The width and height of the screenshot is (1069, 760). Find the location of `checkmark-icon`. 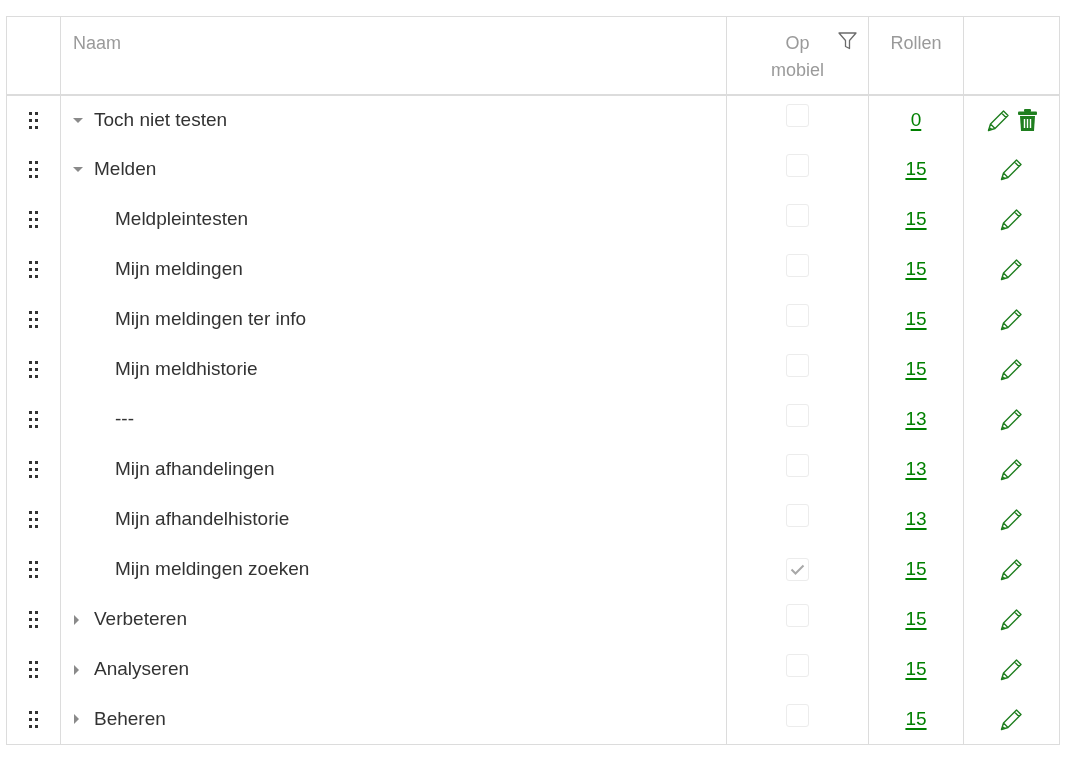

checkmark-icon is located at coordinates (797, 570).